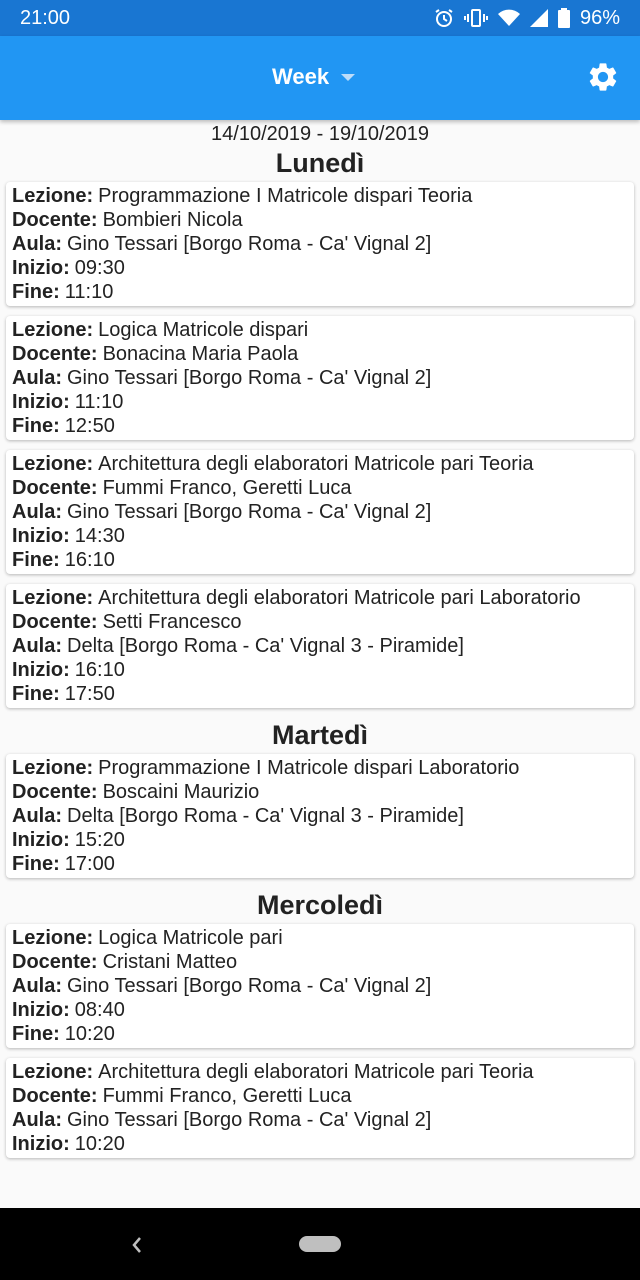 The width and height of the screenshot is (640, 1280). I want to click on lesson-fine-value: 16:10, so click(89, 560).